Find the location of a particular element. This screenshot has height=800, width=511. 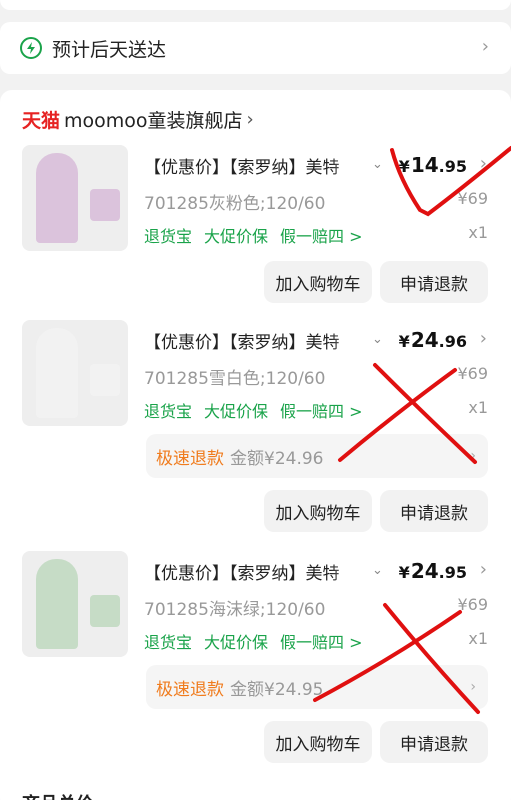

product-sku: 701285雪白色;120/60 is located at coordinates (235, 379).